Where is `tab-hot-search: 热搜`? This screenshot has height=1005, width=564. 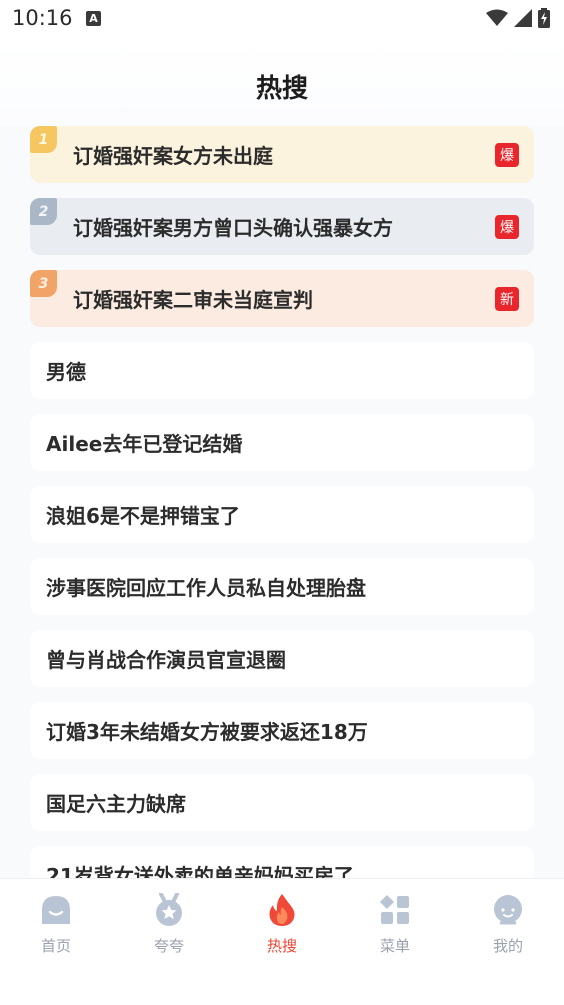 tab-hot-search: 热搜 is located at coordinates (282, 924).